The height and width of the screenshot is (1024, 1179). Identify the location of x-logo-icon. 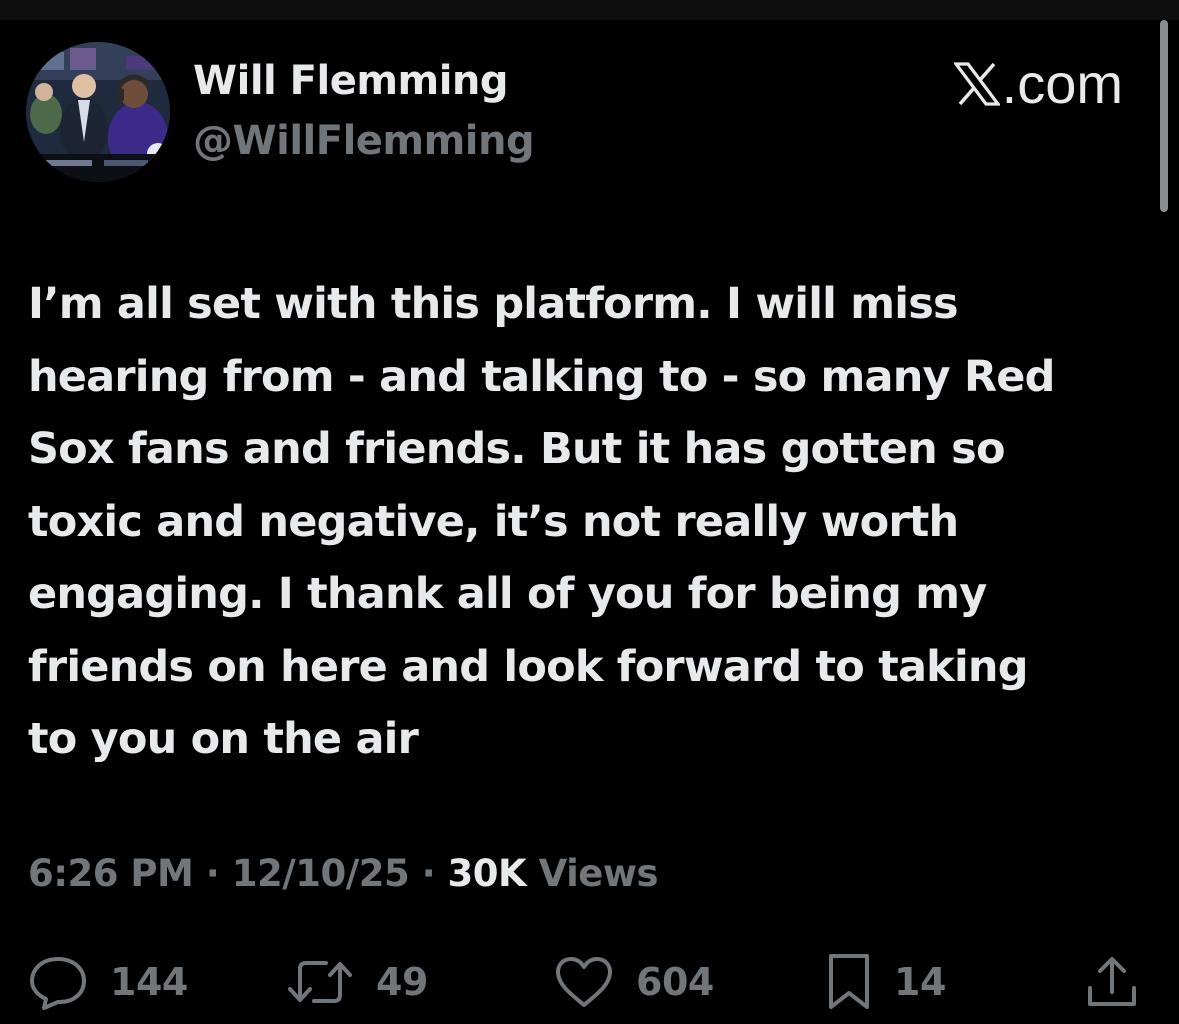
(976, 84).